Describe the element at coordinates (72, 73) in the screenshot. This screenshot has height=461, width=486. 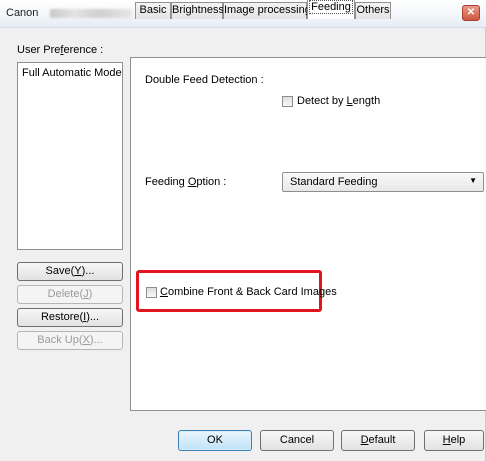
I see `list-item: Full Automatic Mode` at that location.